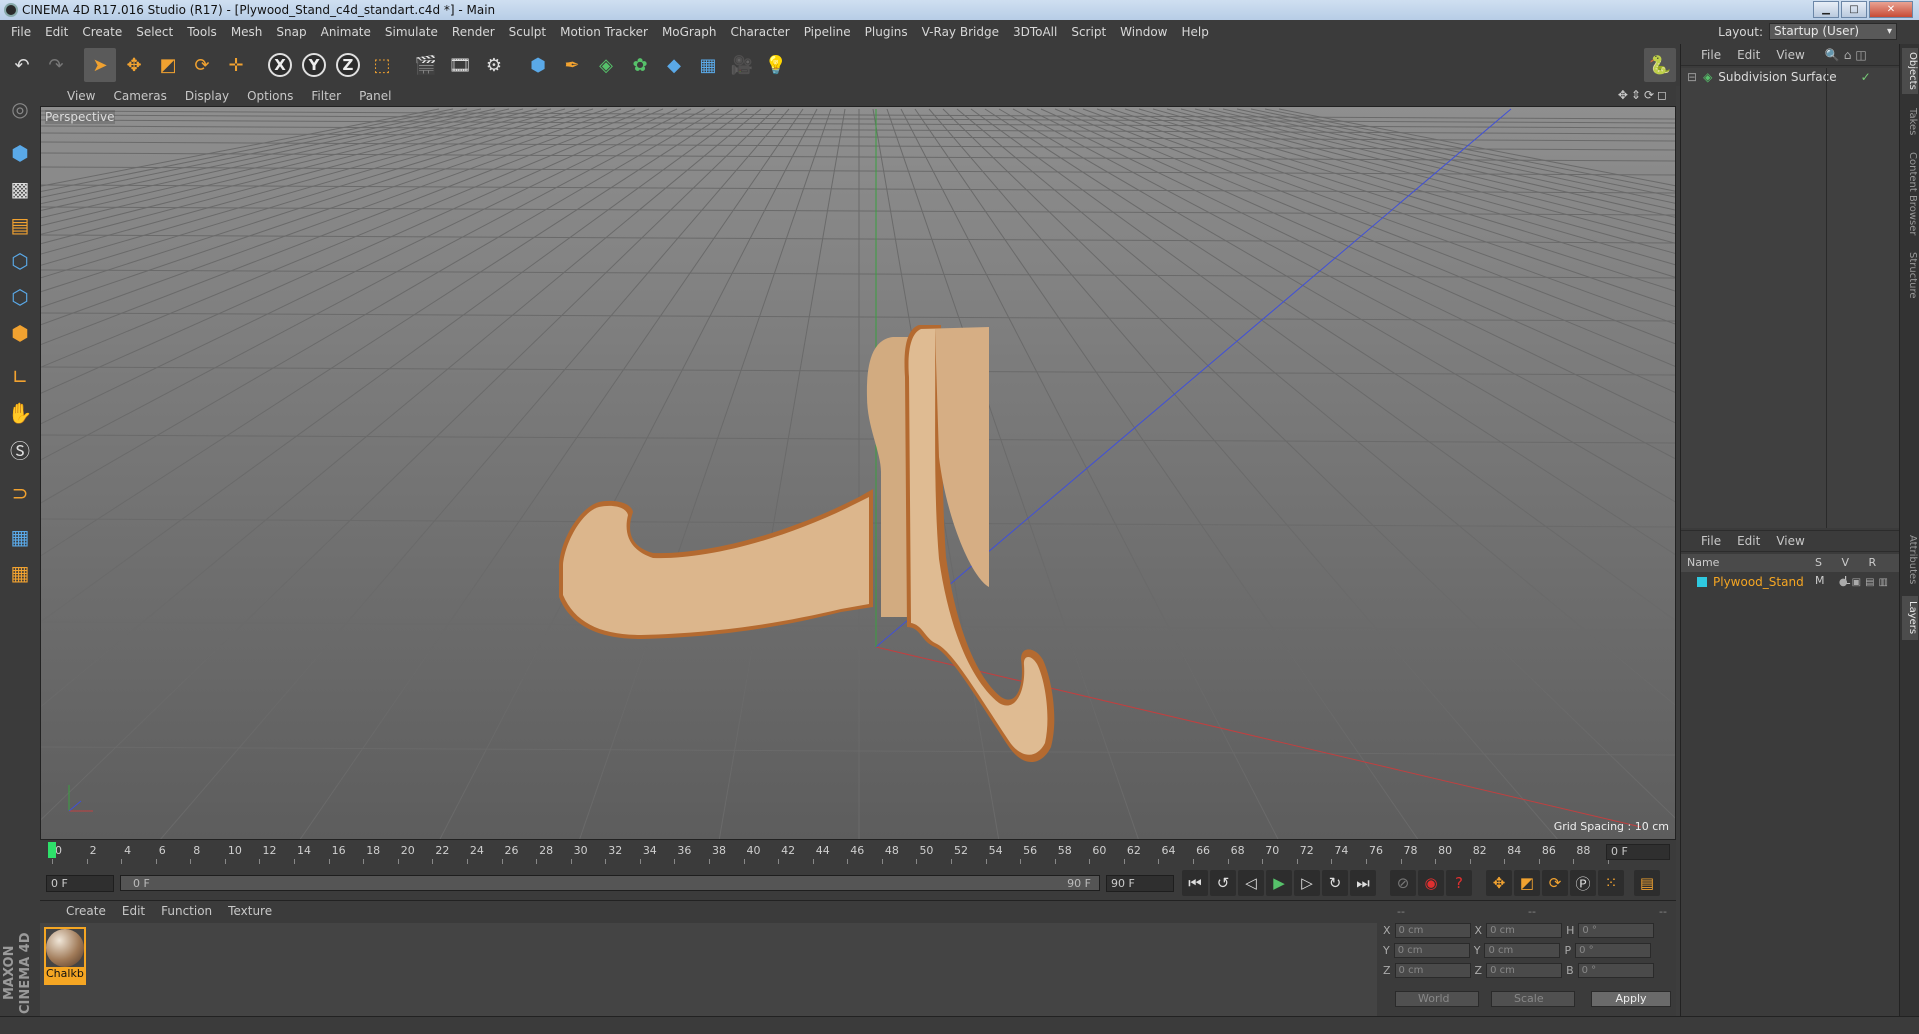 This screenshot has height=1034, width=1919. Describe the element at coordinates (20, 225) in the screenshot. I see `workplane-mode-icon: ▤` at that location.